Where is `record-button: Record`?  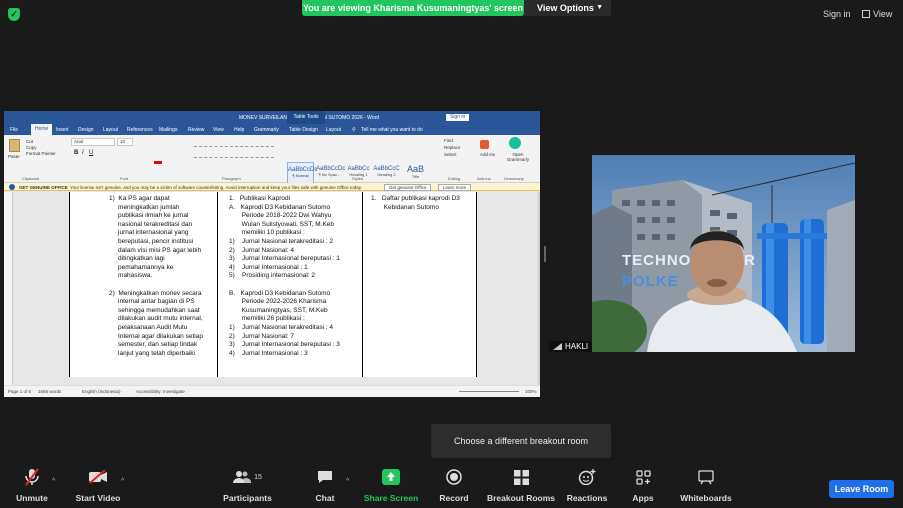
record-button: Record is located at coordinates (454, 487).